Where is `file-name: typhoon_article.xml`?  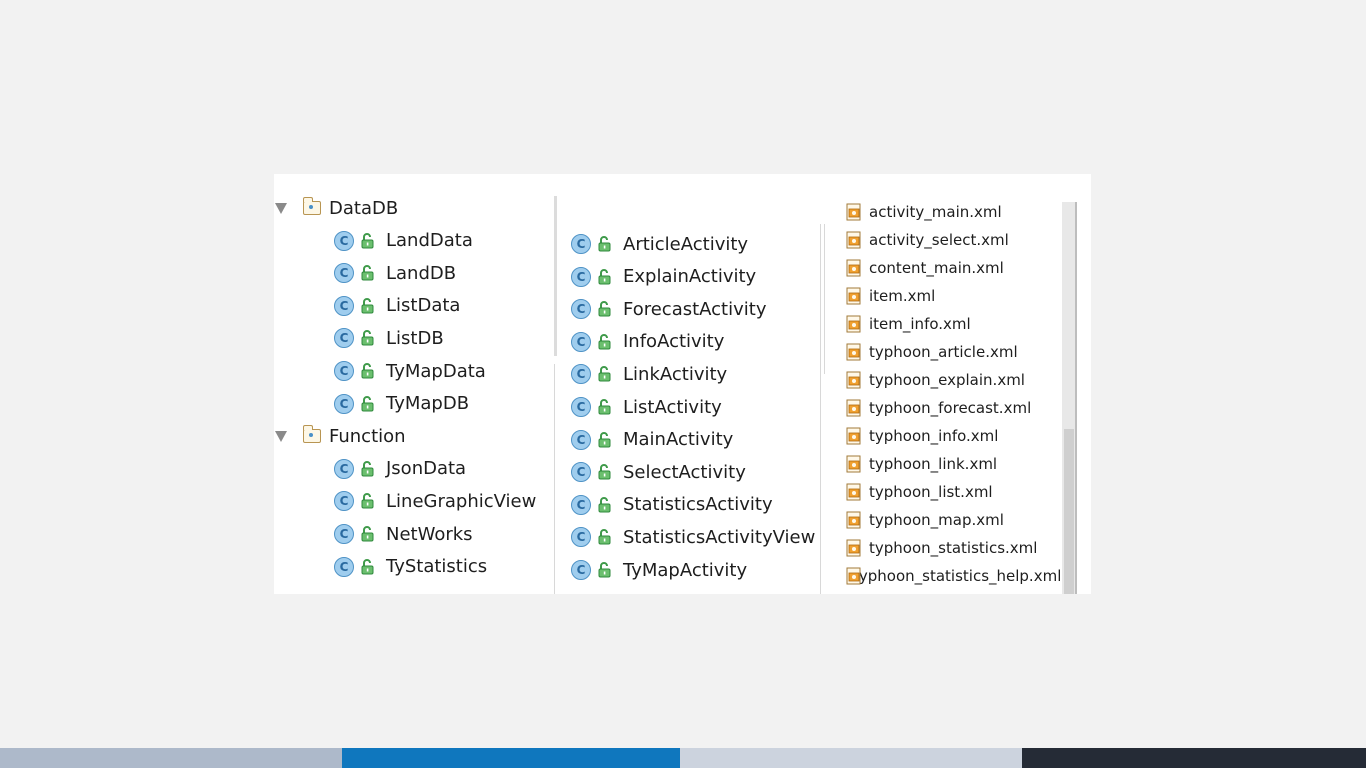 file-name: typhoon_article.xml is located at coordinates (943, 352).